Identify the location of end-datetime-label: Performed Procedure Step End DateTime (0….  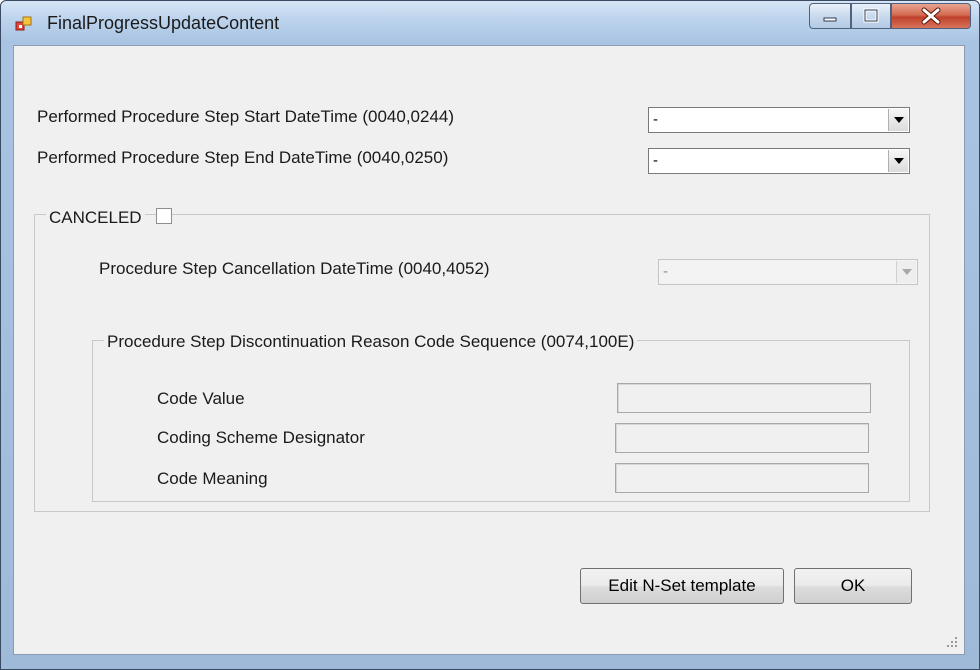
(243, 157).